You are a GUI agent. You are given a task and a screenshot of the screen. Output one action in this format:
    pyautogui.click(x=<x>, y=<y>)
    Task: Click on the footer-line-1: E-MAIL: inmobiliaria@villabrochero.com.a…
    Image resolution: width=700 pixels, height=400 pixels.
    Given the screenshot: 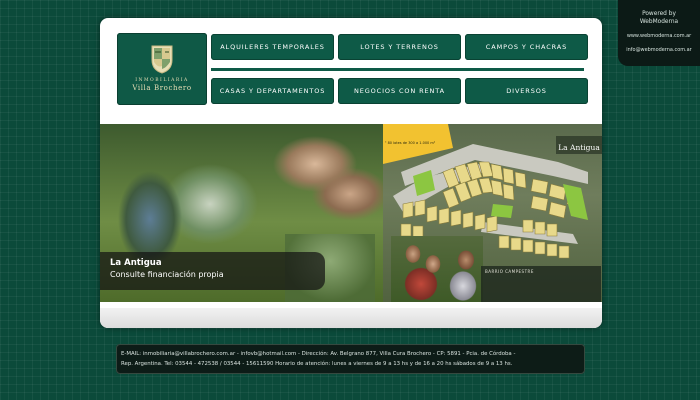 What is the action you would take?
    pyautogui.click(x=318, y=354)
    